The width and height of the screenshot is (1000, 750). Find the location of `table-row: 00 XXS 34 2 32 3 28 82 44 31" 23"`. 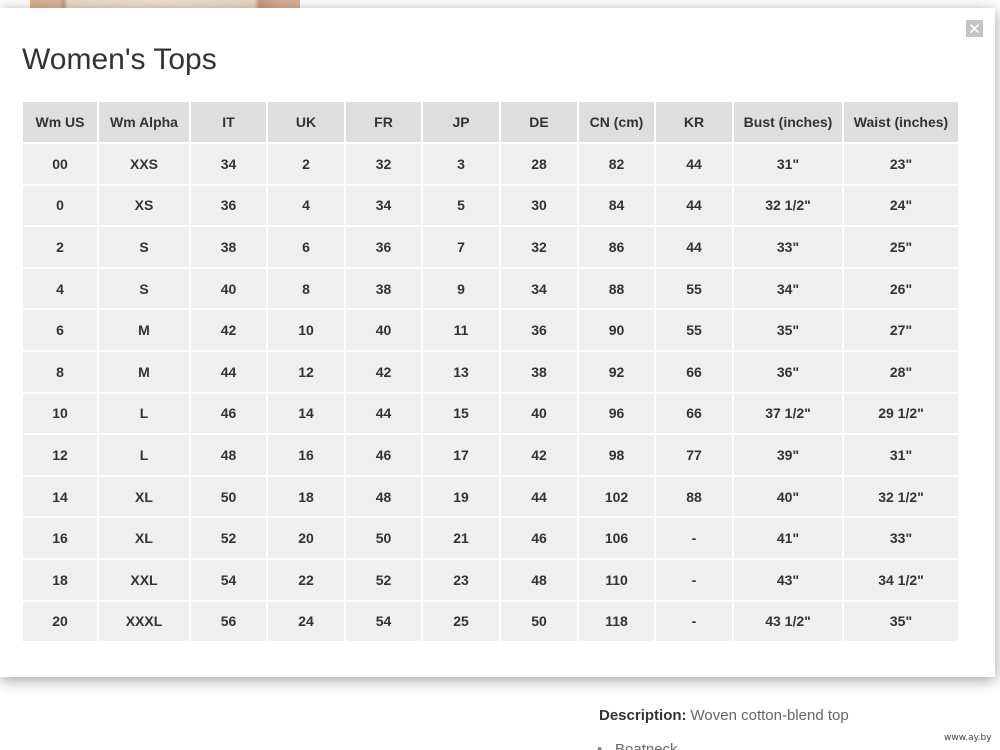

table-row: 00 XXS 34 2 32 3 28 82 44 31" 23" is located at coordinates (490, 164).